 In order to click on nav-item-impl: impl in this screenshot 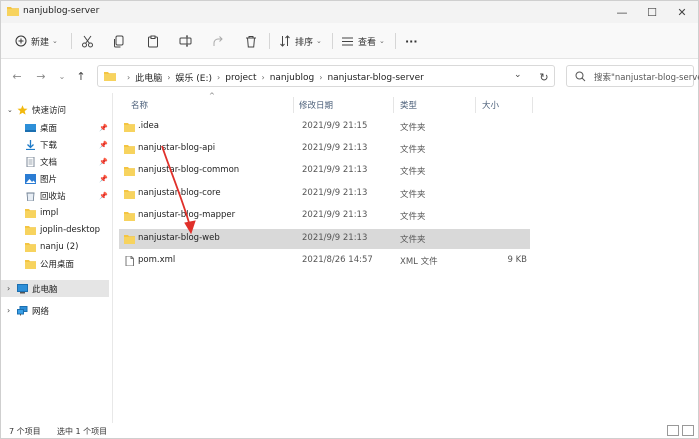, I will do `click(55, 212)`.